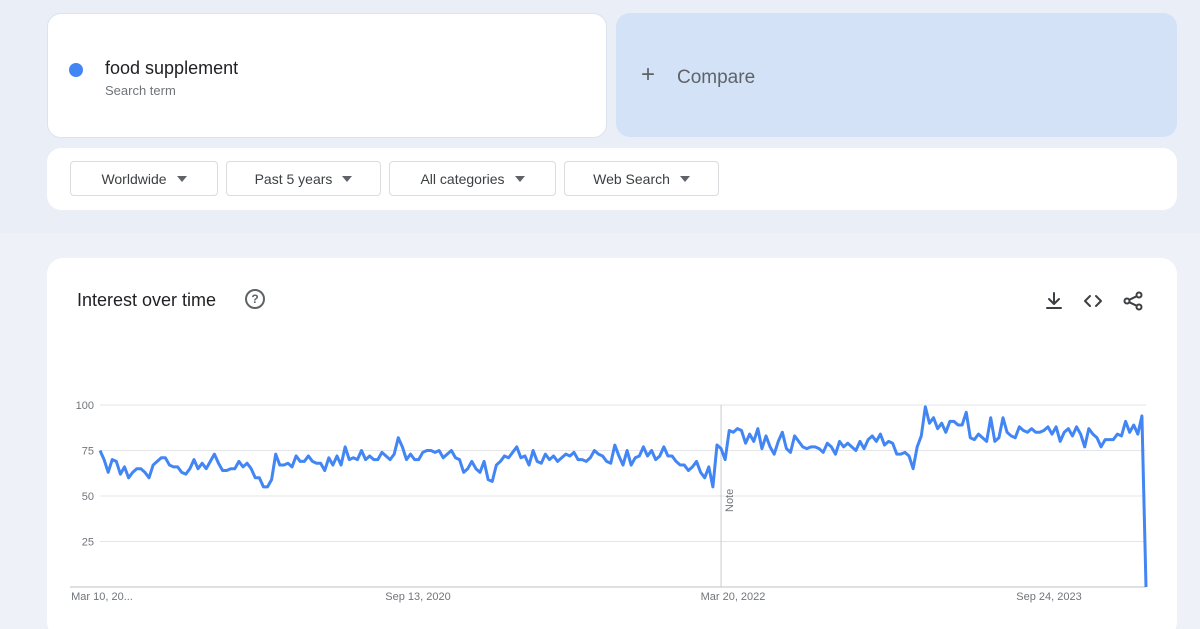 The height and width of the screenshot is (629, 1200). Describe the element at coordinates (1048, 597) in the screenshot. I see `x-tick-label: Sep 24, 2023` at that location.